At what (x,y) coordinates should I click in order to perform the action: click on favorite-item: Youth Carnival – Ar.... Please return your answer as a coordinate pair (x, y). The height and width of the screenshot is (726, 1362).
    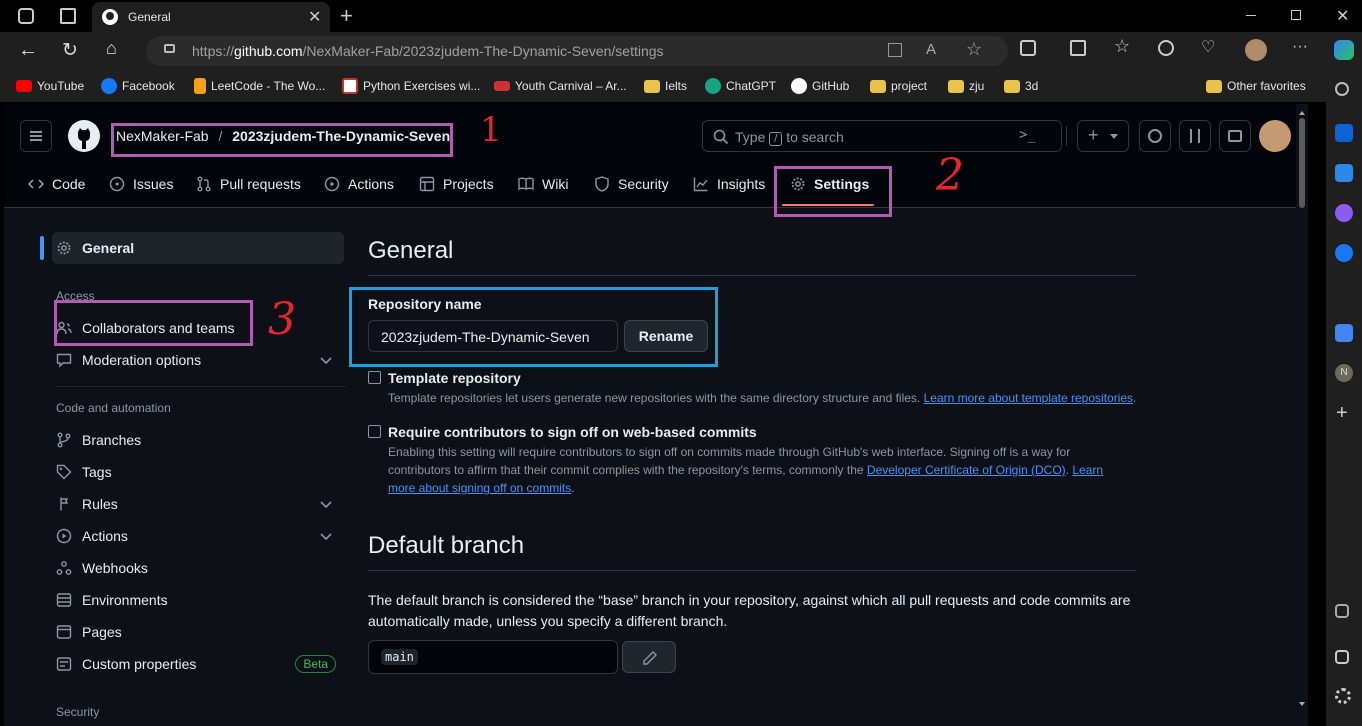
    Looking at the image, I should click on (560, 86).